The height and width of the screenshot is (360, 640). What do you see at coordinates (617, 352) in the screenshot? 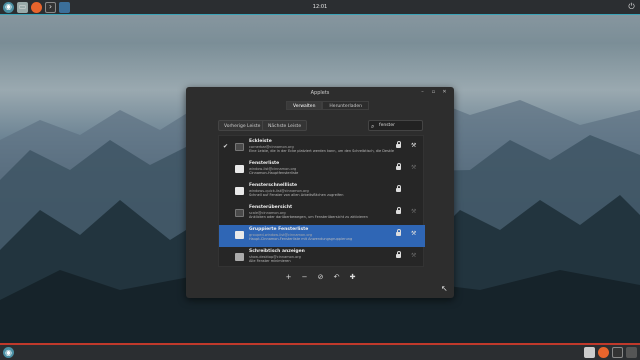
I see `terminal-icon` at bounding box center [617, 352].